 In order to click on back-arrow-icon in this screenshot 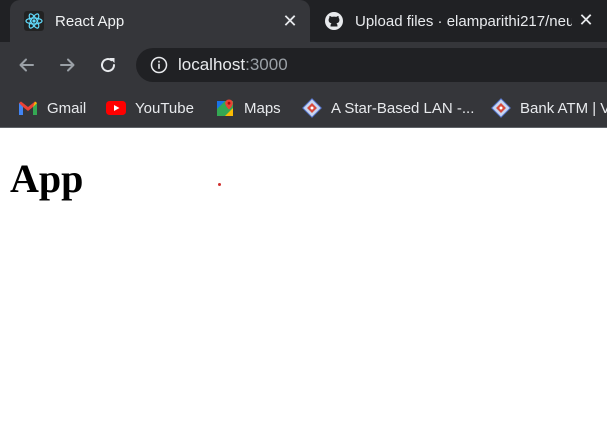, I will do `click(27, 65)`.